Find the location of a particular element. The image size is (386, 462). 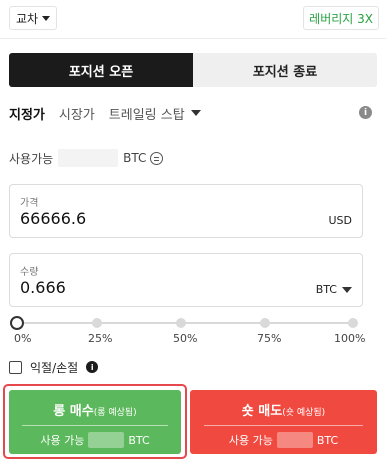

leverage-button: 레버리지 3X is located at coordinates (341, 18).